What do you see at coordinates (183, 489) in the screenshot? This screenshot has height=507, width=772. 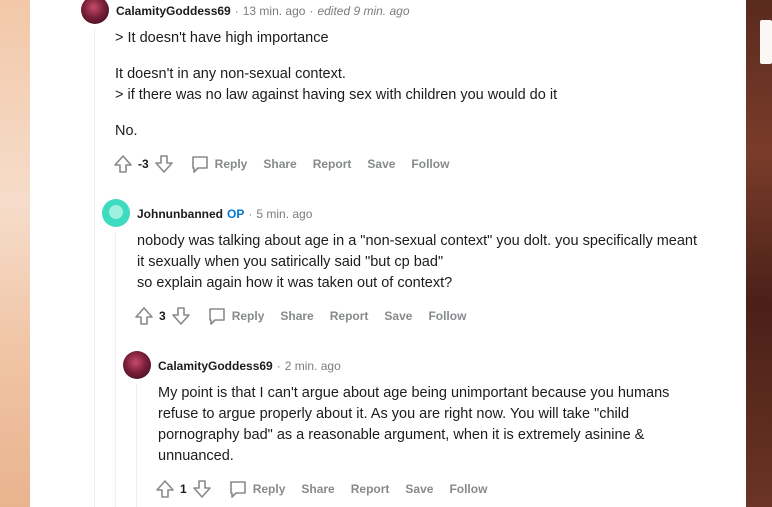 I see `vote-score: 1` at bounding box center [183, 489].